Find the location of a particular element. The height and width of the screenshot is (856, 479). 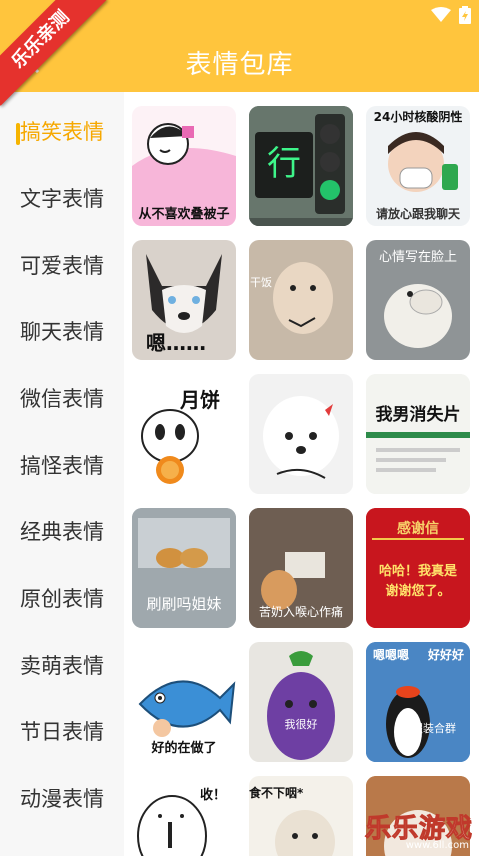

sticker-caption-top: 感谢信 is located at coordinates (418, 529).